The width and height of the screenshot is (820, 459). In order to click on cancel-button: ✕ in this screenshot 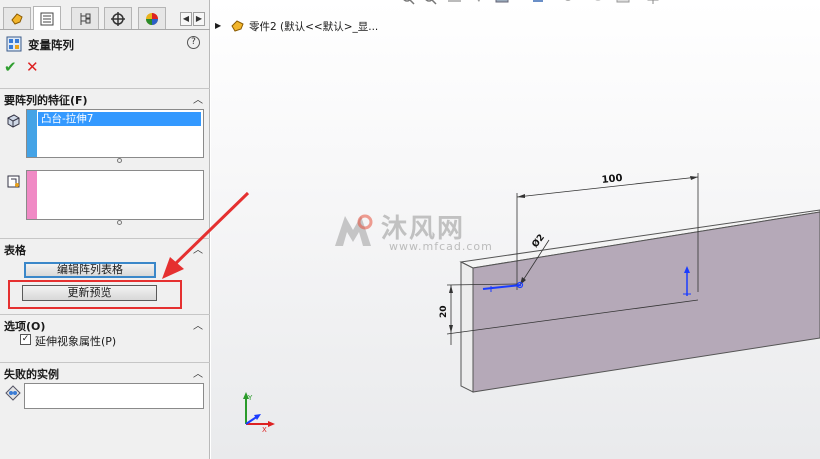, I will do `click(32, 67)`.